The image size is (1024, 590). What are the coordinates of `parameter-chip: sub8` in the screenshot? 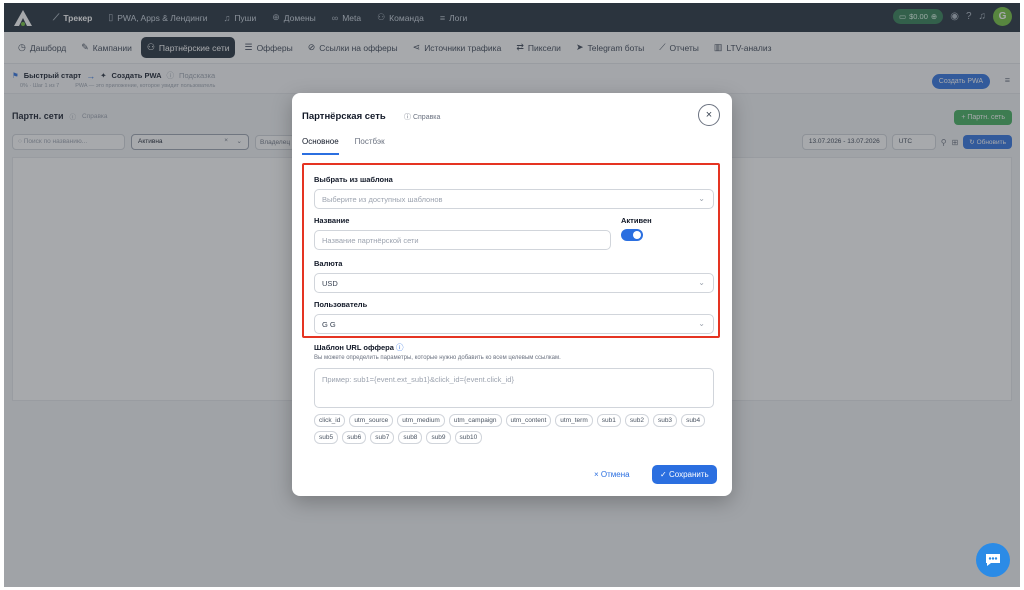 It's located at (410, 437).